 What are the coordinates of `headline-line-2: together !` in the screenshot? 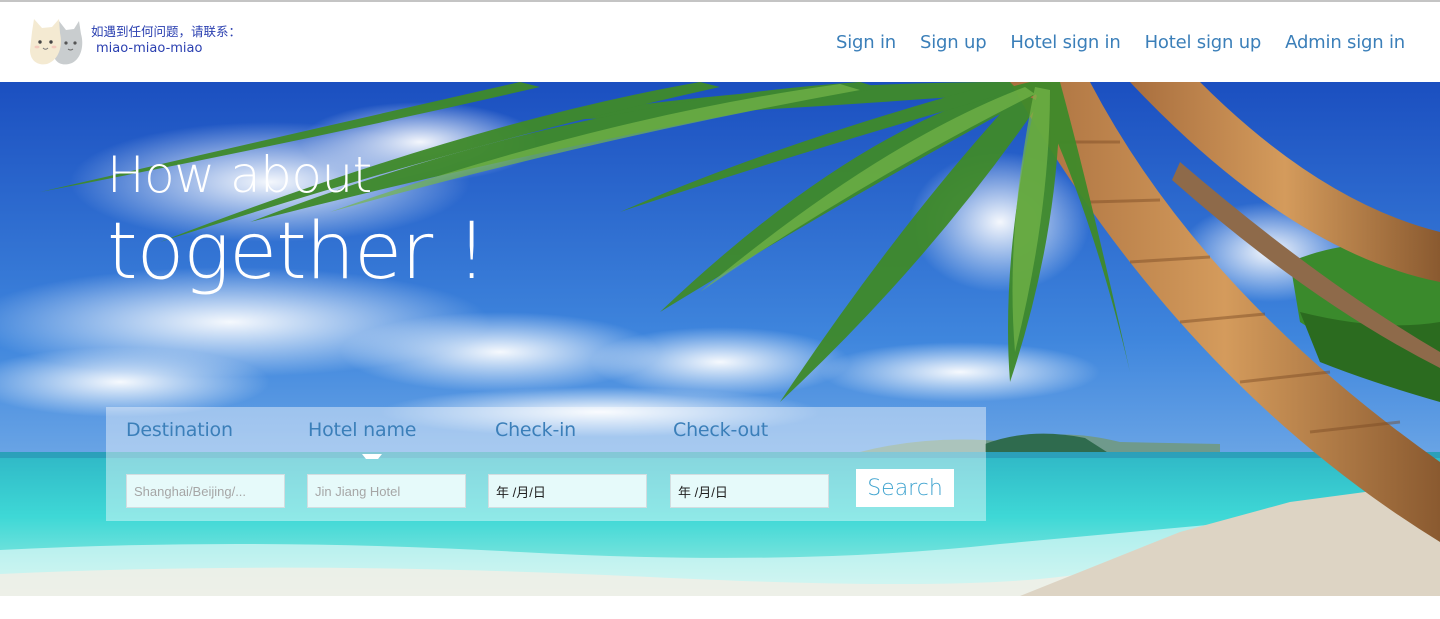 It's located at (297, 252).